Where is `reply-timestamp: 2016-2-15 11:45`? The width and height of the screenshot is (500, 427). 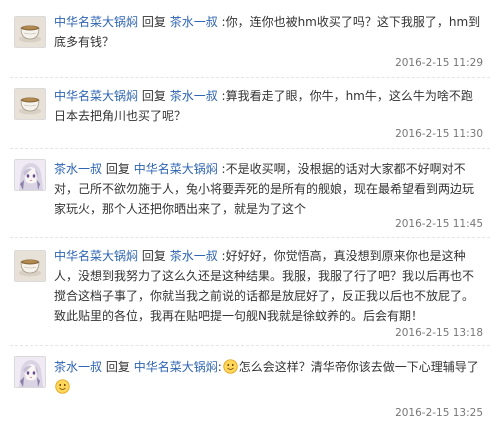
reply-timestamp: 2016-2-15 11:45 is located at coordinates (439, 224).